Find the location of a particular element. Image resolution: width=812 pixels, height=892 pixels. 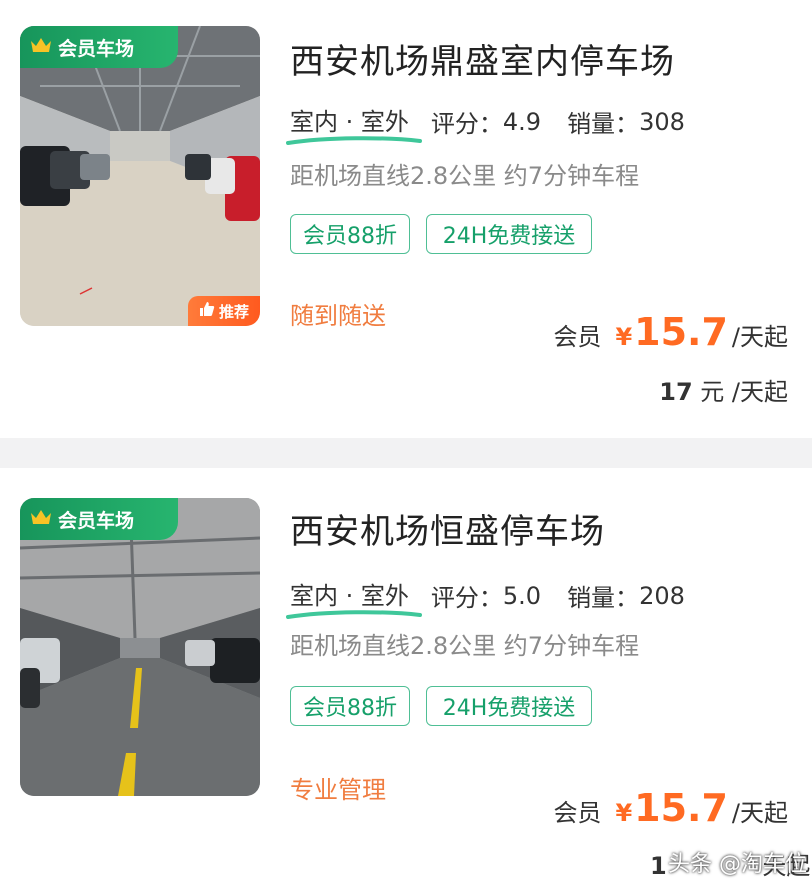

score-value: 4.9 is located at coordinates (522, 121).